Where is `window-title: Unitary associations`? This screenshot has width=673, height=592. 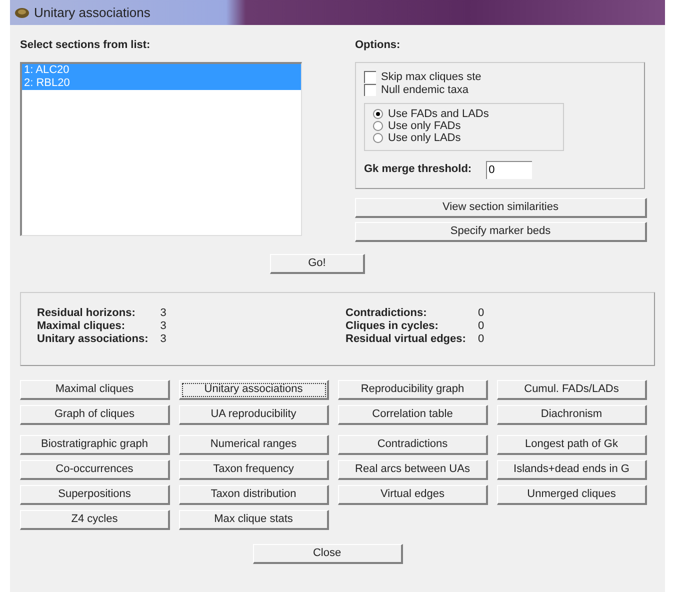 window-title: Unitary associations is located at coordinates (92, 13).